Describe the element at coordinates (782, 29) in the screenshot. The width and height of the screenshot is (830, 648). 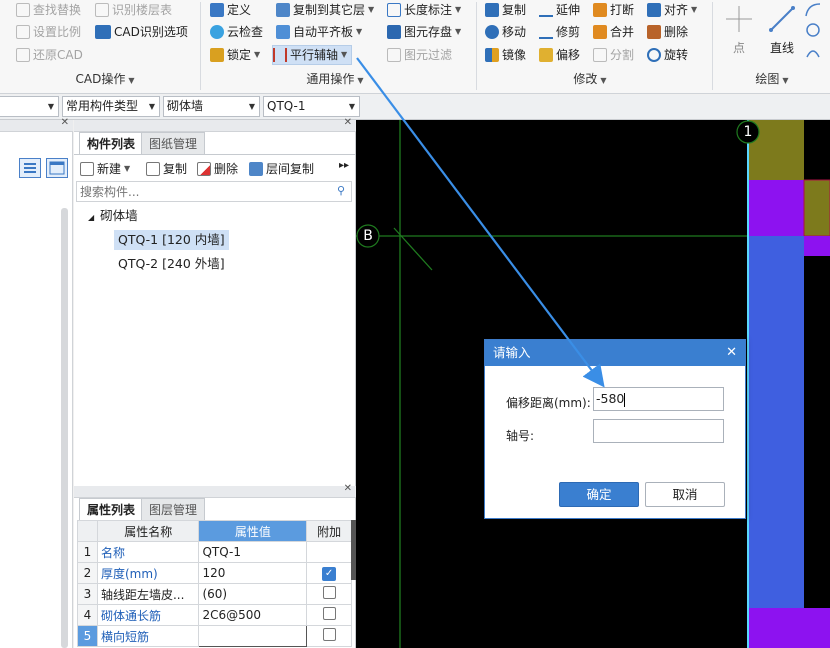
I see `line-tool-button: 直线` at that location.